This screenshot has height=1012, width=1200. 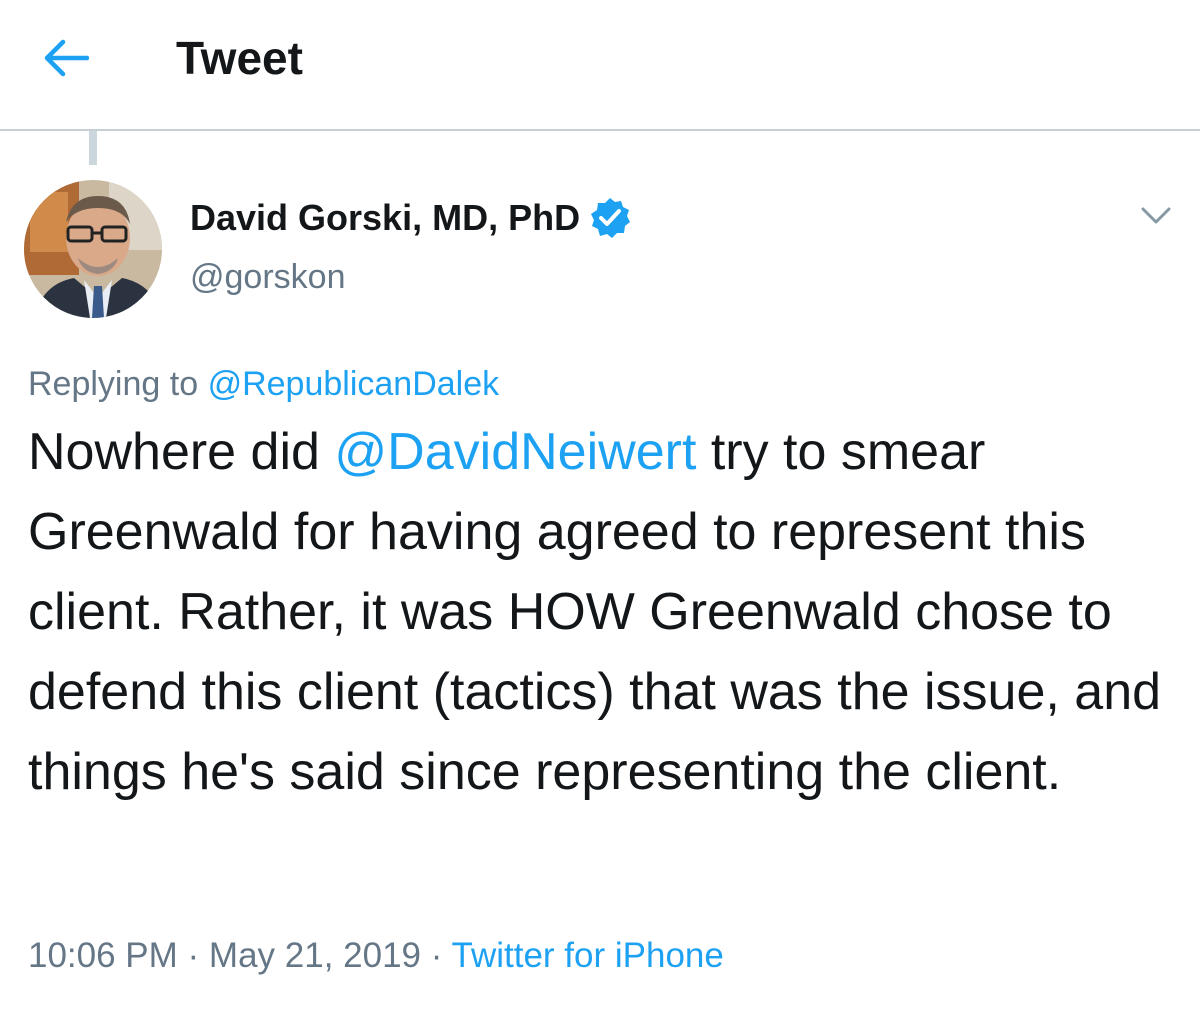 I want to click on replying-to-label: Replying to, so click(x=113, y=384).